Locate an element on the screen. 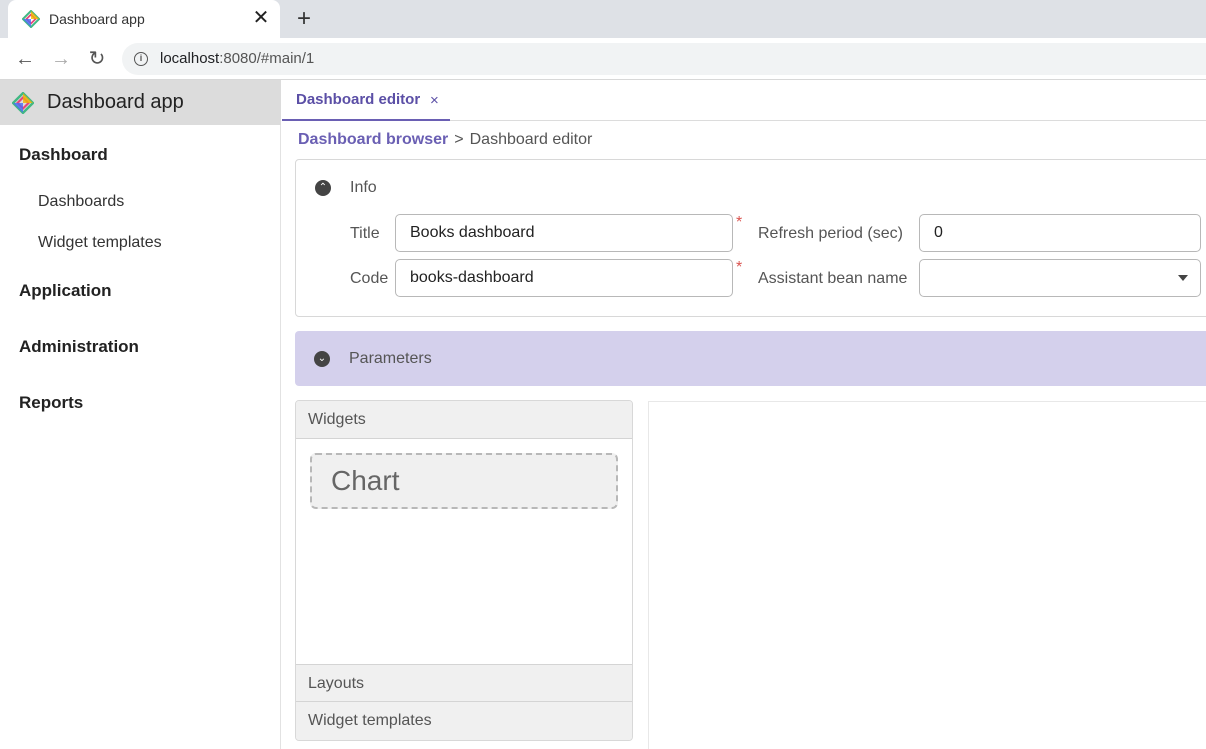 This screenshot has width=1206, height=749. breadcrumb: Dashboard browser > Dashboard editor is located at coordinates (445, 140).